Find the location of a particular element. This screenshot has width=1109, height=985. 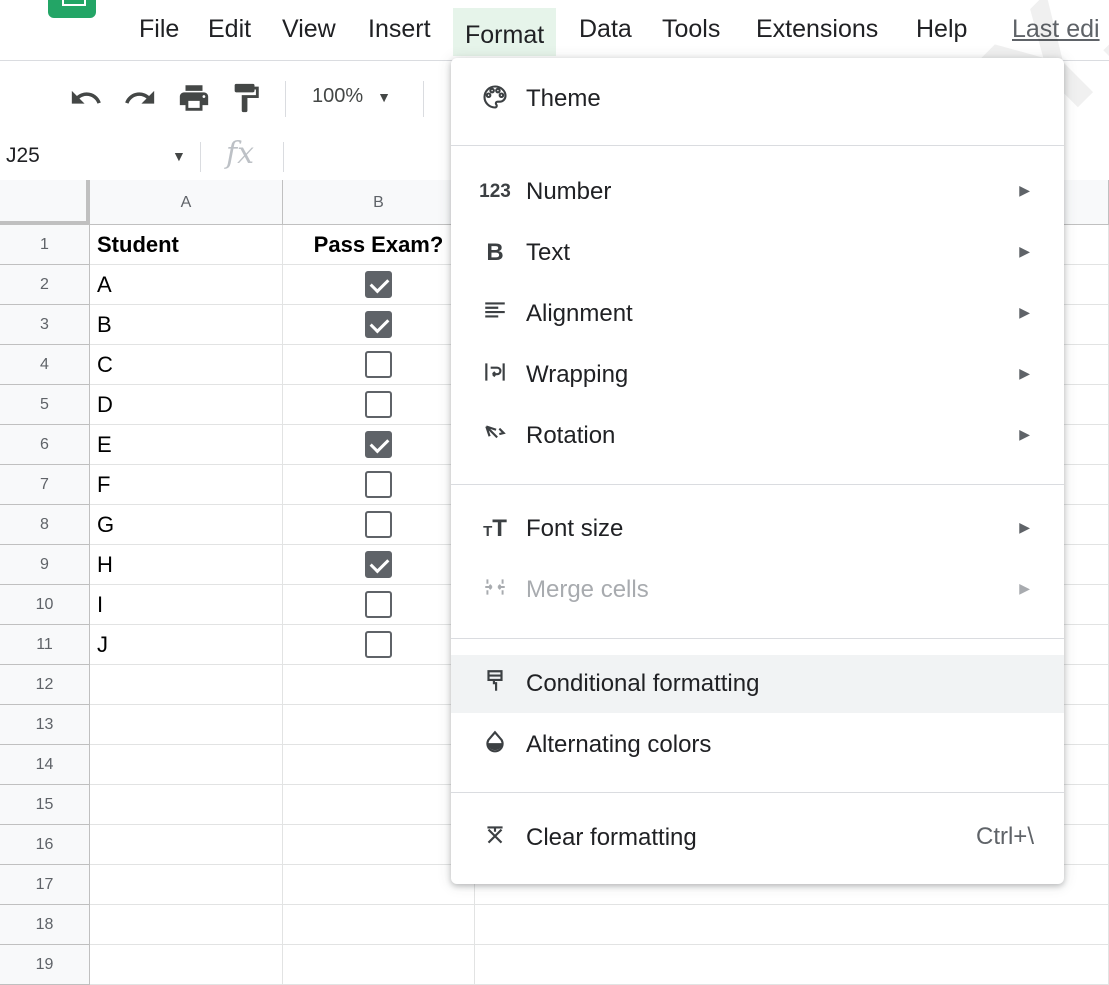

row-header: 10 is located at coordinates (45, 605).